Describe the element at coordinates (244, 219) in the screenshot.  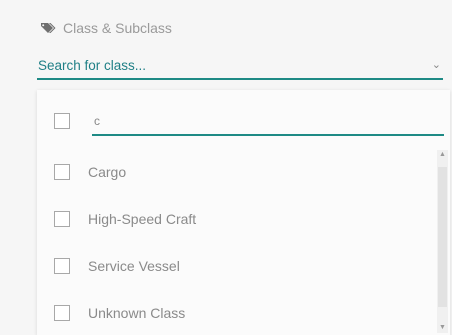
I see `option-high-speed-craft: High-Speed Craft` at that location.